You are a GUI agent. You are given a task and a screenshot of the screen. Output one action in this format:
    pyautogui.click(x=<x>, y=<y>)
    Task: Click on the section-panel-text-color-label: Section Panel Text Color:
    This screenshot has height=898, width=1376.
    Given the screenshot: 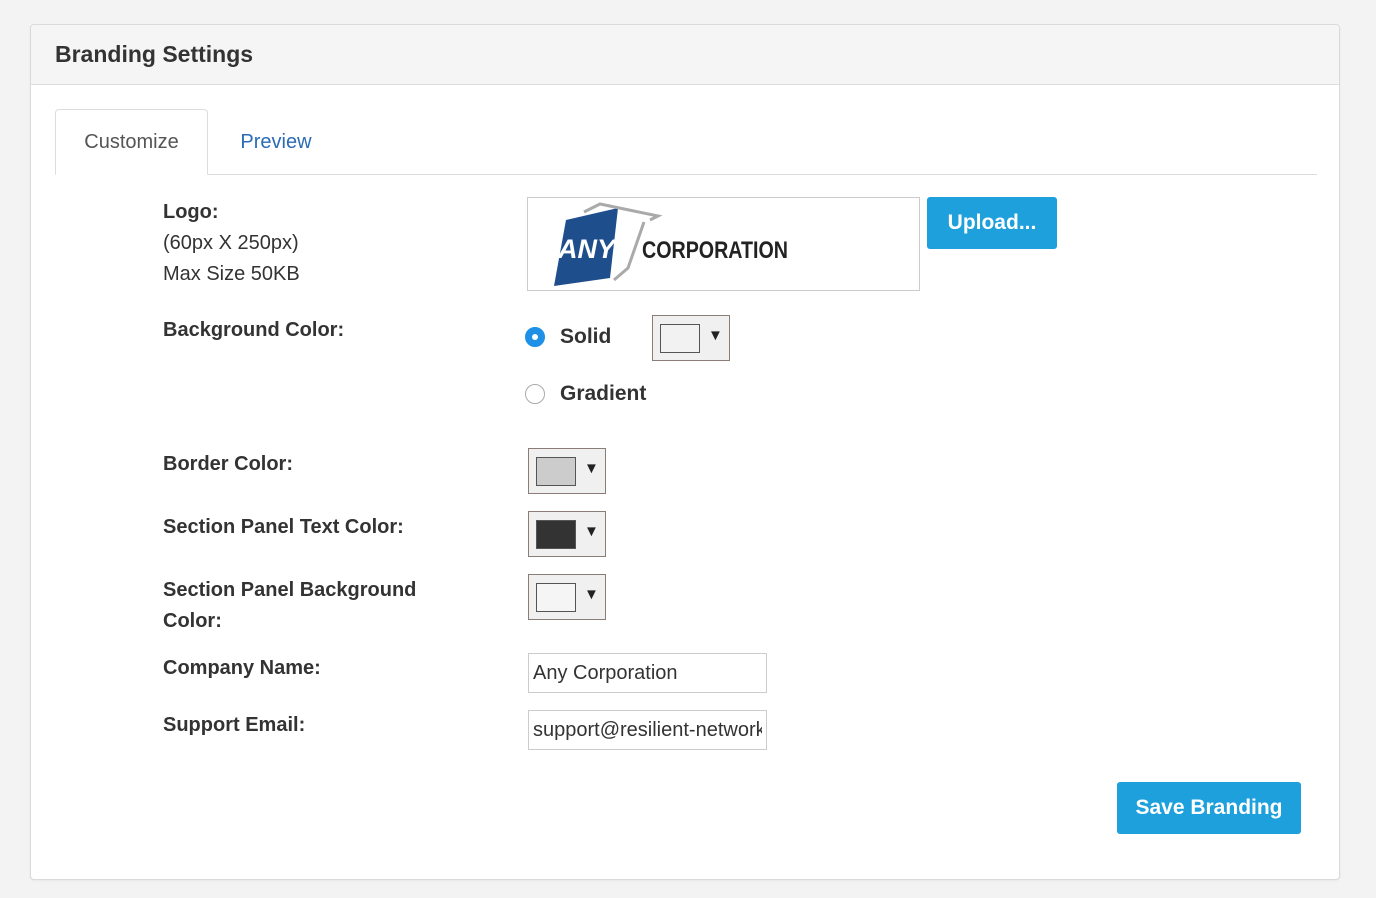 What is the action you would take?
    pyautogui.click(x=283, y=527)
    